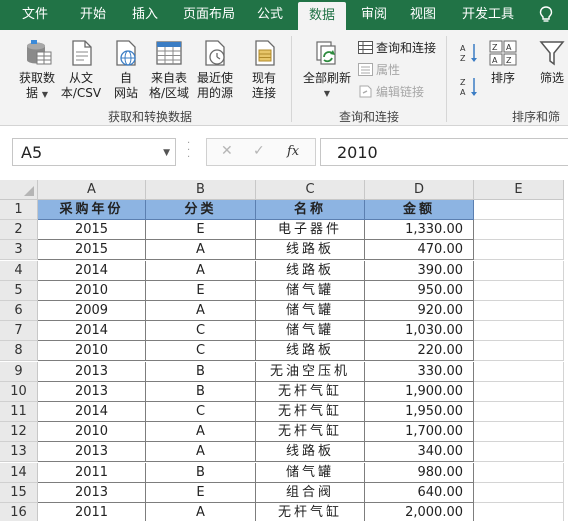 Image resolution: width=568 pixels, height=521 pixels. Describe the element at coordinates (19, 452) in the screenshot. I see `row-header: 13` at that location.